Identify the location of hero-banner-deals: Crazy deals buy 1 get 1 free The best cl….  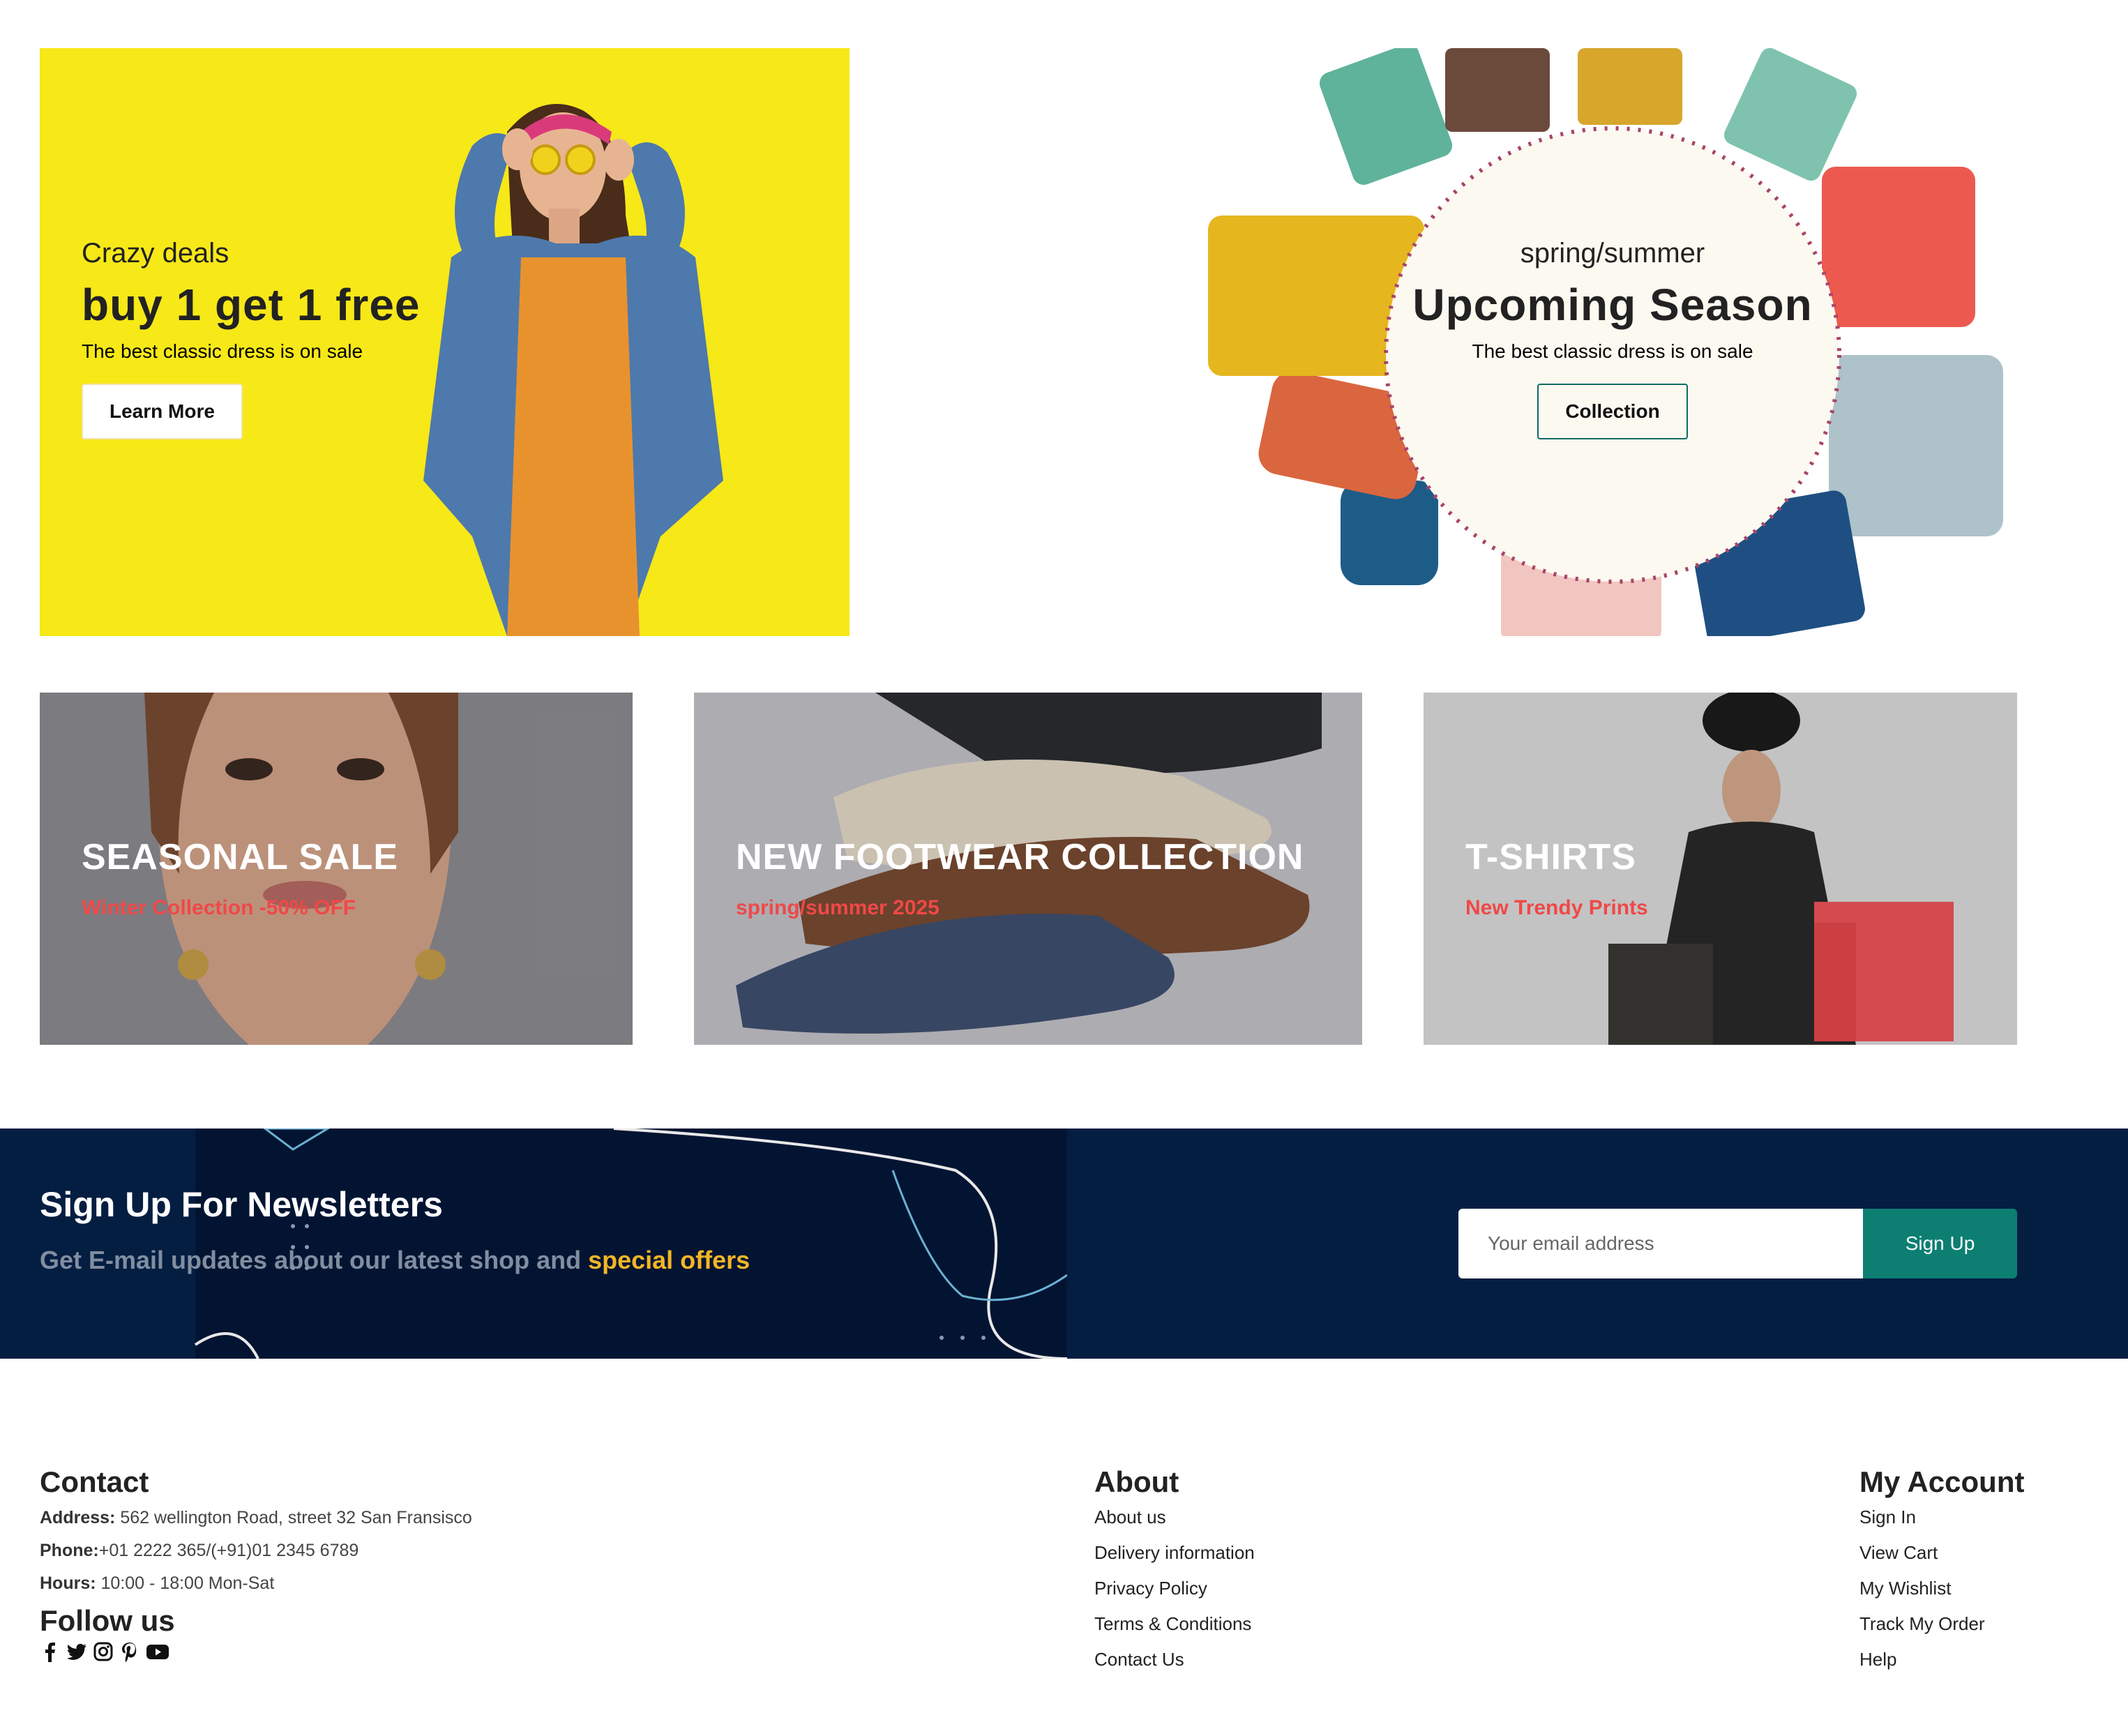
(445, 342).